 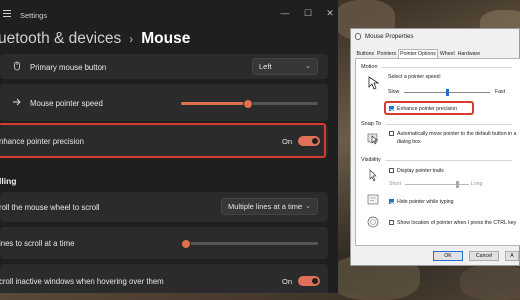 What do you see at coordinates (512, 256) in the screenshot?
I see `apply-button: A` at bounding box center [512, 256].